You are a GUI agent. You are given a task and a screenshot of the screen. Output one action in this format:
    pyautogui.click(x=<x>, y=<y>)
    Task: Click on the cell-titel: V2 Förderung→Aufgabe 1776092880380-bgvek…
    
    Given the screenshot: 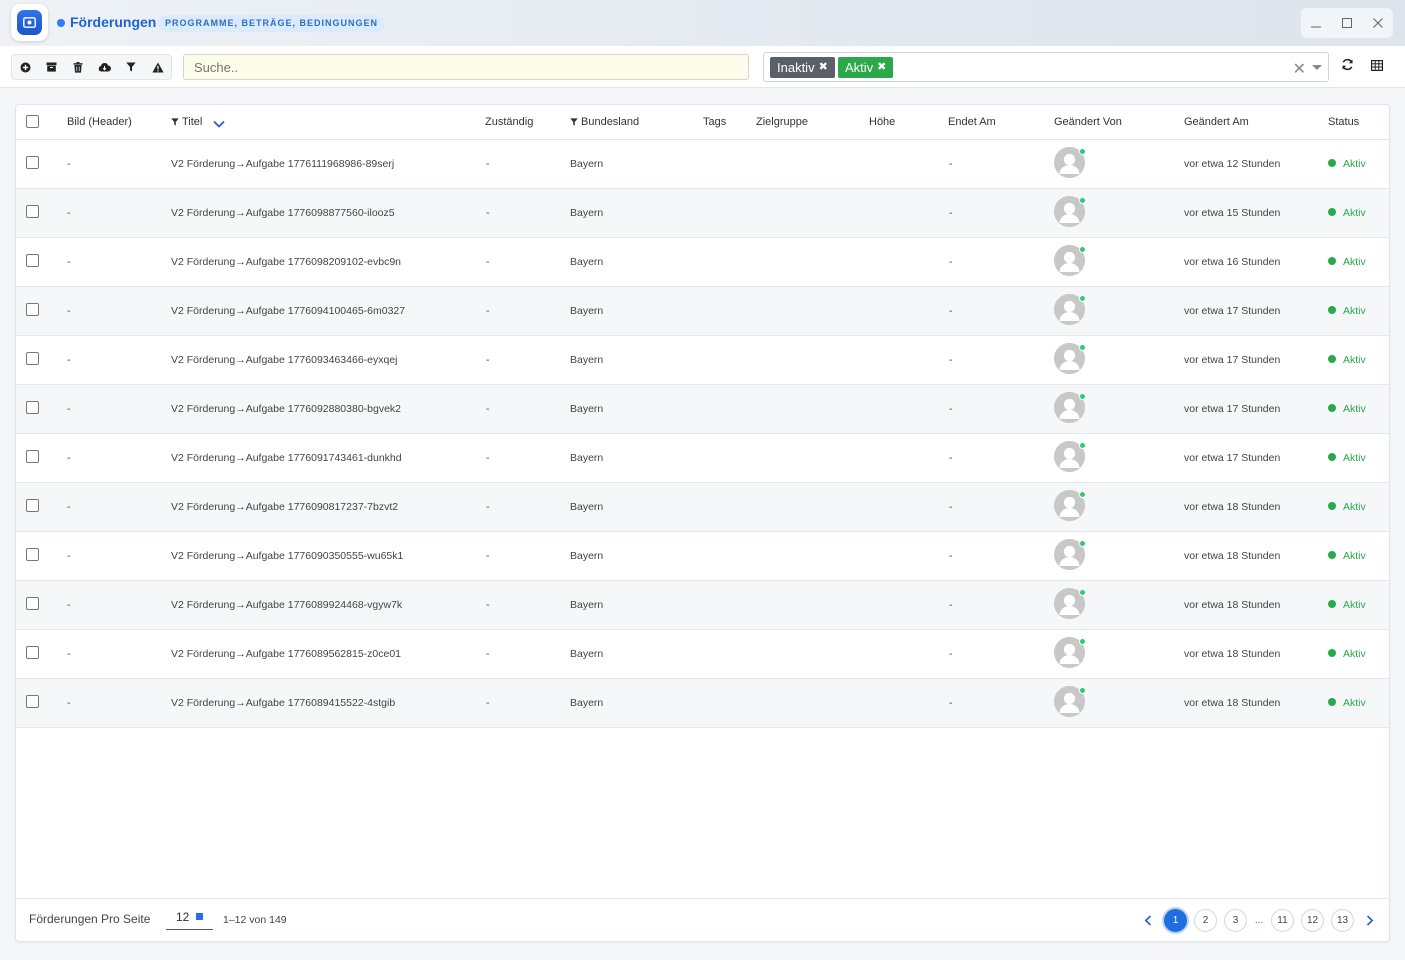 What is the action you would take?
    pyautogui.click(x=286, y=409)
    